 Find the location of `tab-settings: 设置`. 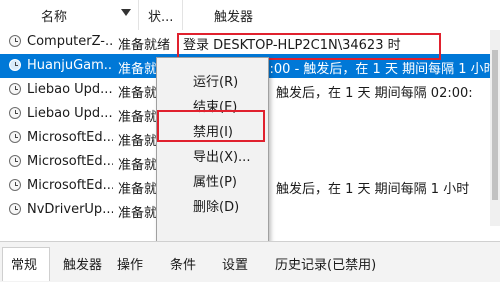

tab-settings: 设置 is located at coordinates (235, 263).